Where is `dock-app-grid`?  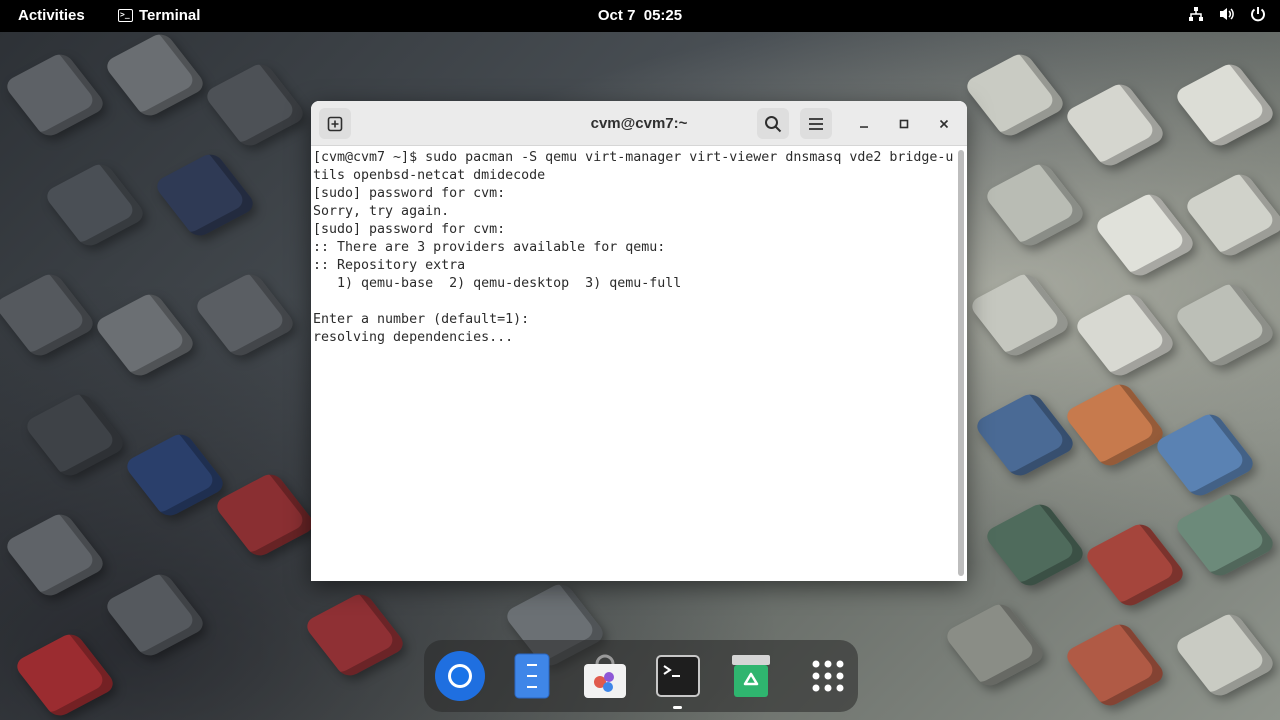 dock-app-grid is located at coordinates (828, 676).